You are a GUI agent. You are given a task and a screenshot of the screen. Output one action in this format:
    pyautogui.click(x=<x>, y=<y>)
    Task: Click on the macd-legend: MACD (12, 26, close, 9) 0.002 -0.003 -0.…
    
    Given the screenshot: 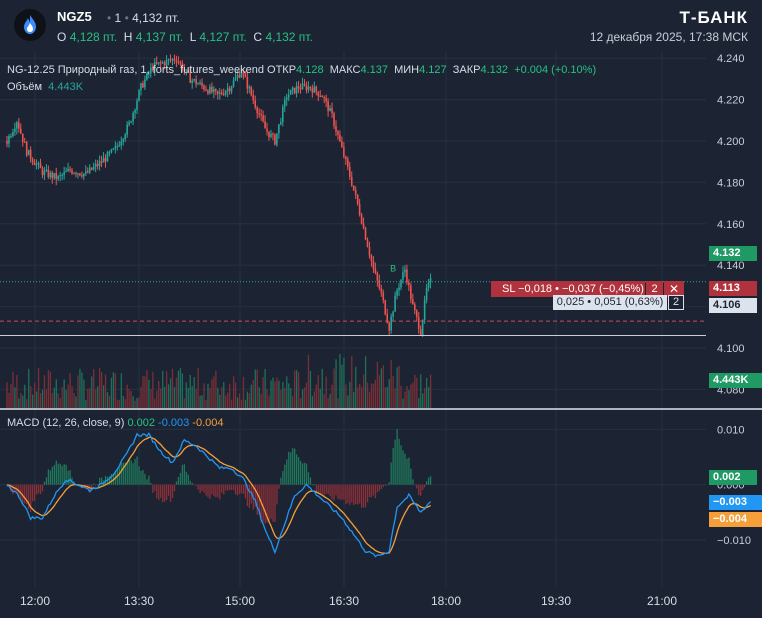 What is the action you would take?
    pyautogui.click(x=115, y=423)
    